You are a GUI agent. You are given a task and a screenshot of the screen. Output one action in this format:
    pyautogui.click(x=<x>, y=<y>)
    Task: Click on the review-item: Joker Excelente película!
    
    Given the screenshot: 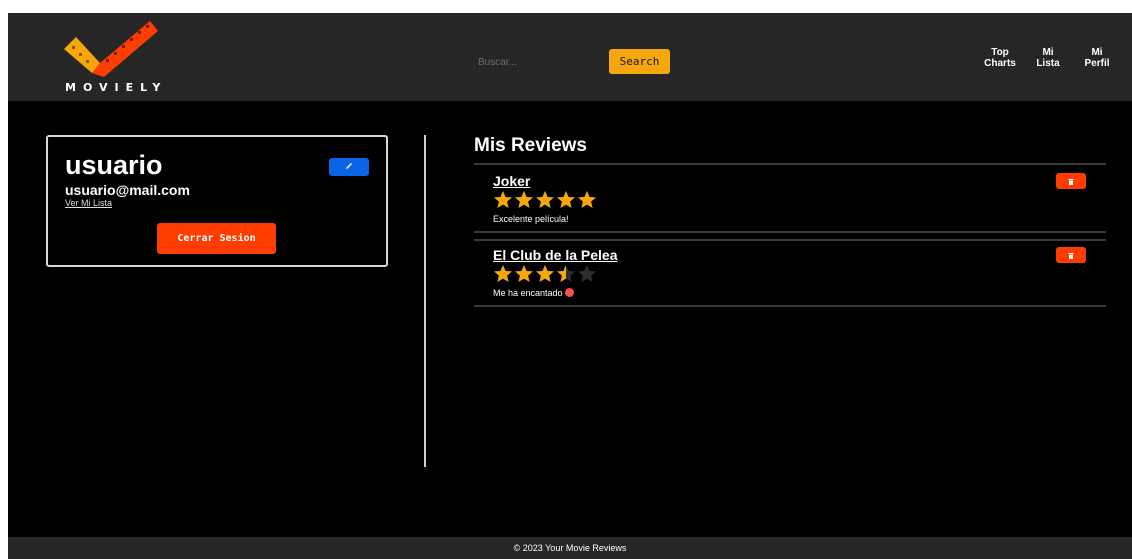 What is the action you would take?
    pyautogui.click(x=790, y=203)
    